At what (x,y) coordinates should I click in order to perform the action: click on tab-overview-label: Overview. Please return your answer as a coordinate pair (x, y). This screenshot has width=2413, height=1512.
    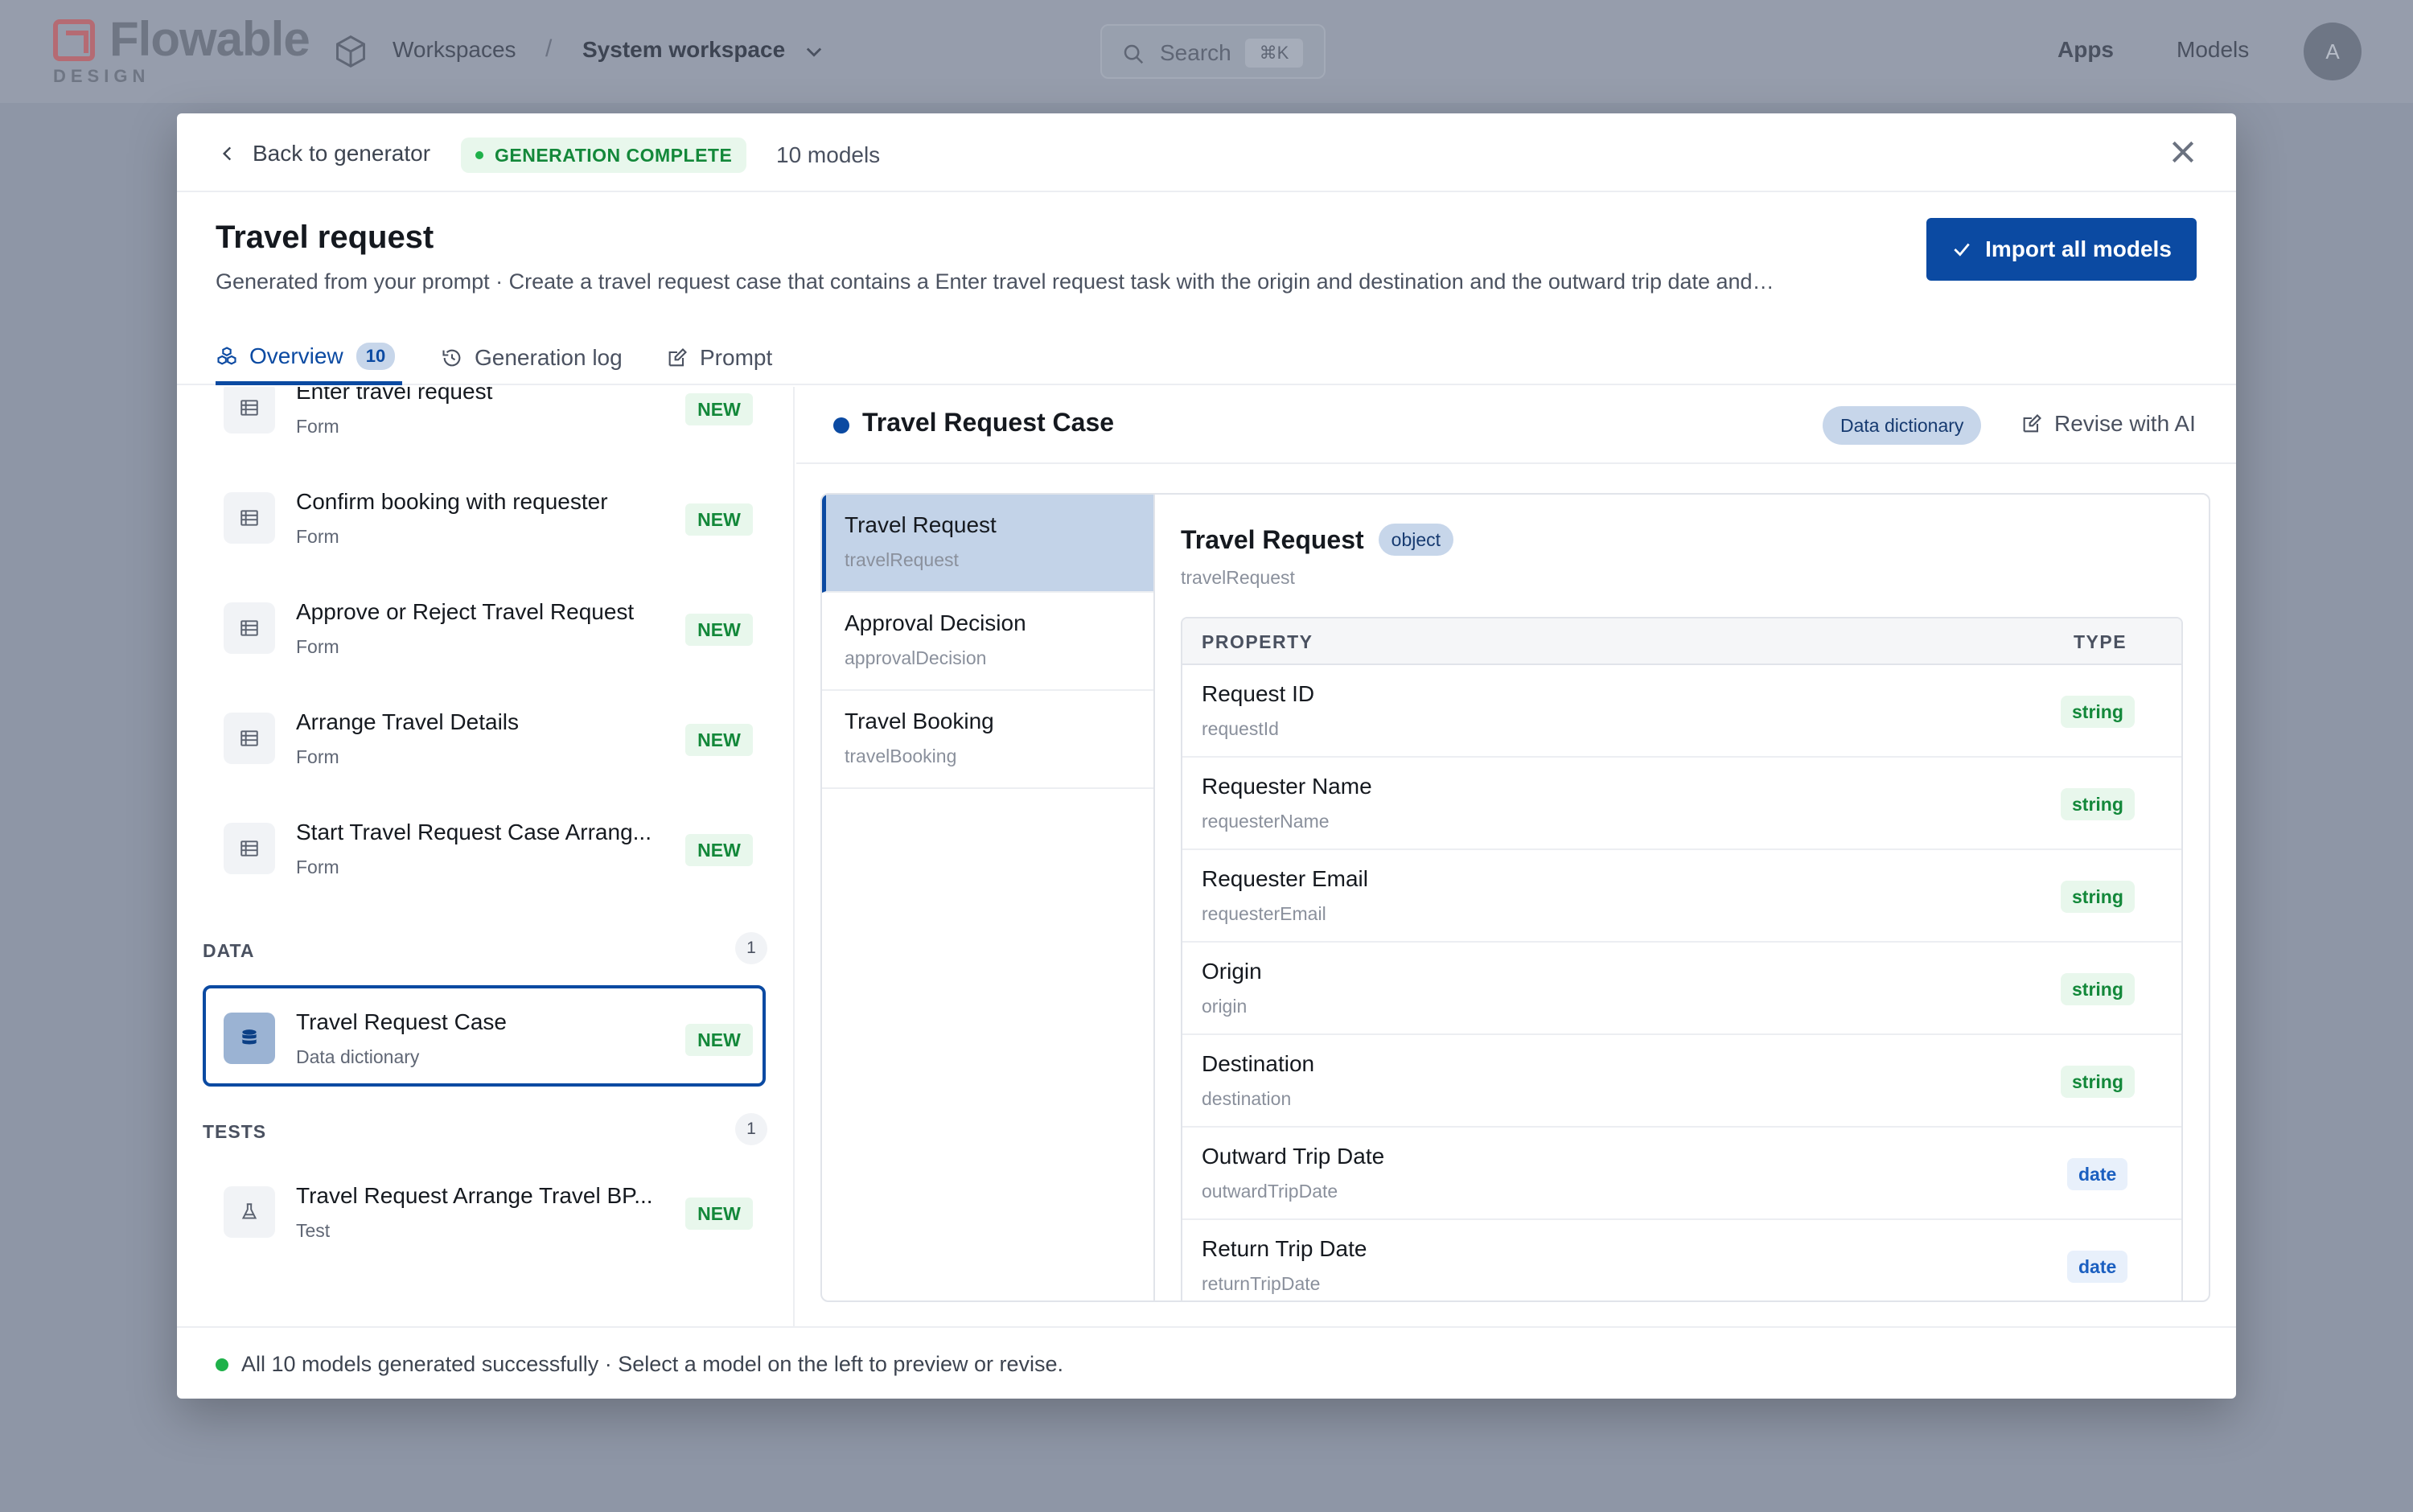
    Looking at the image, I should click on (296, 356).